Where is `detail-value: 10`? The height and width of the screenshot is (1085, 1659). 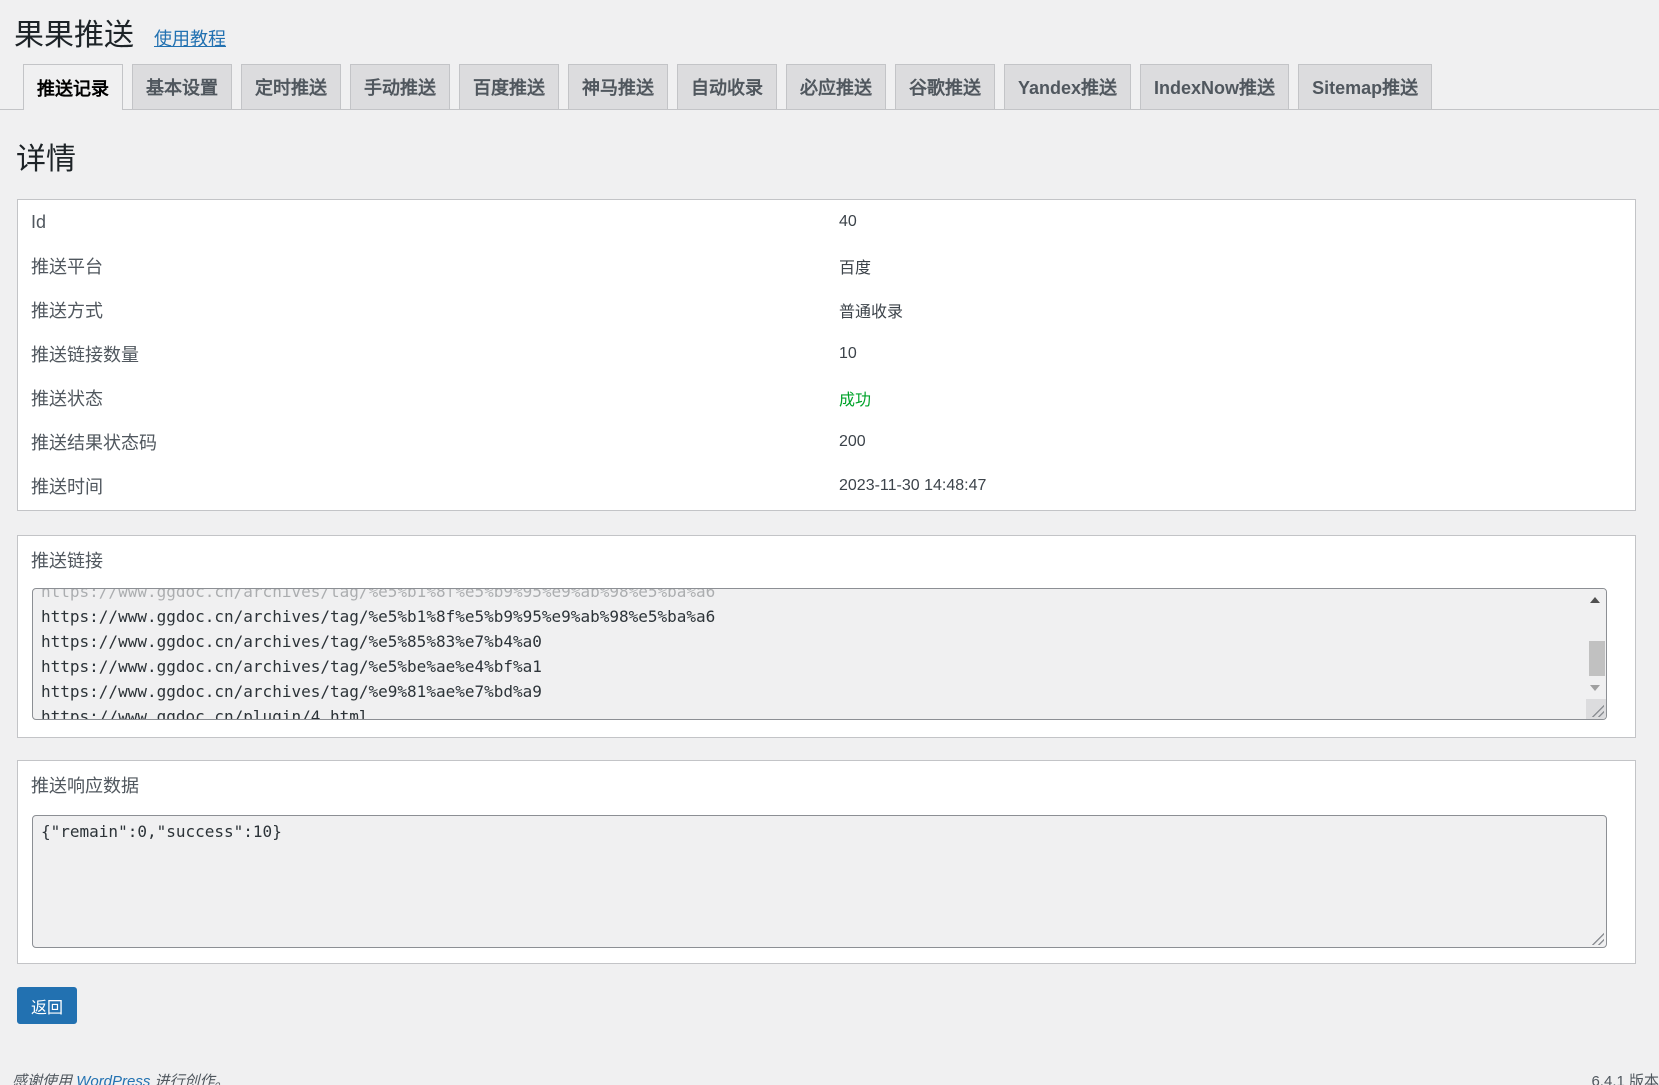
detail-value: 10 is located at coordinates (848, 353).